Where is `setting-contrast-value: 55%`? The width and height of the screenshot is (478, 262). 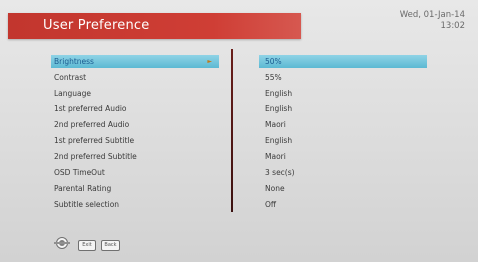
setting-contrast-value: 55% is located at coordinates (343, 77).